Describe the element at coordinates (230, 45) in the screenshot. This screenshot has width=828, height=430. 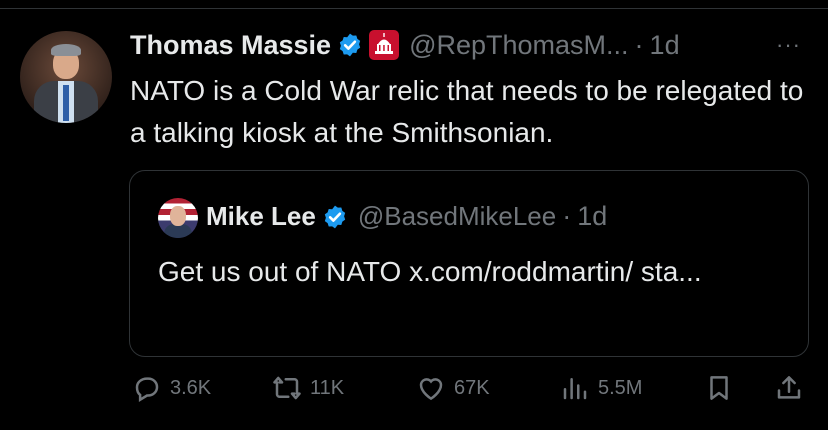
I see `author-name: Thomas Massie` at that location.